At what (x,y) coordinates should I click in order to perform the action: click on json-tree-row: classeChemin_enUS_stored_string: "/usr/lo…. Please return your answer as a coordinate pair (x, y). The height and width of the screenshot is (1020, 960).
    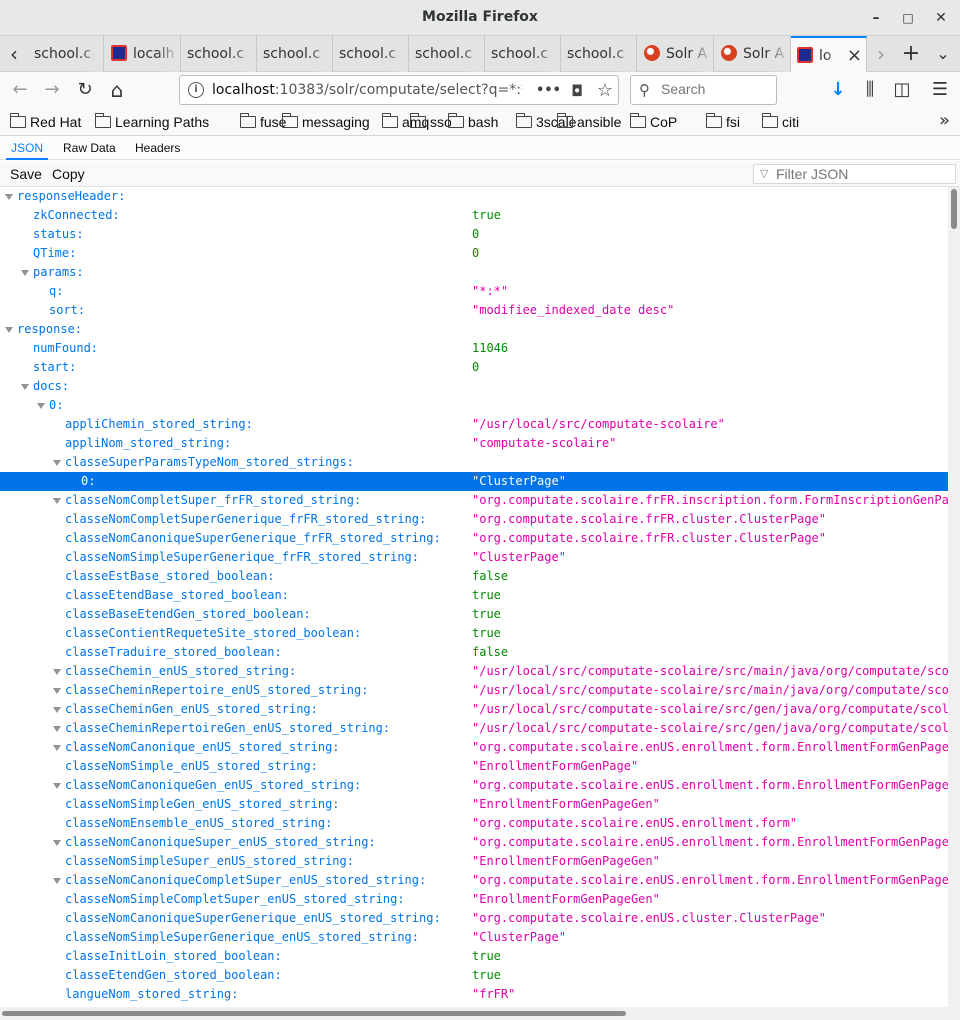
    Looking at the image, I should click on (474, 671).